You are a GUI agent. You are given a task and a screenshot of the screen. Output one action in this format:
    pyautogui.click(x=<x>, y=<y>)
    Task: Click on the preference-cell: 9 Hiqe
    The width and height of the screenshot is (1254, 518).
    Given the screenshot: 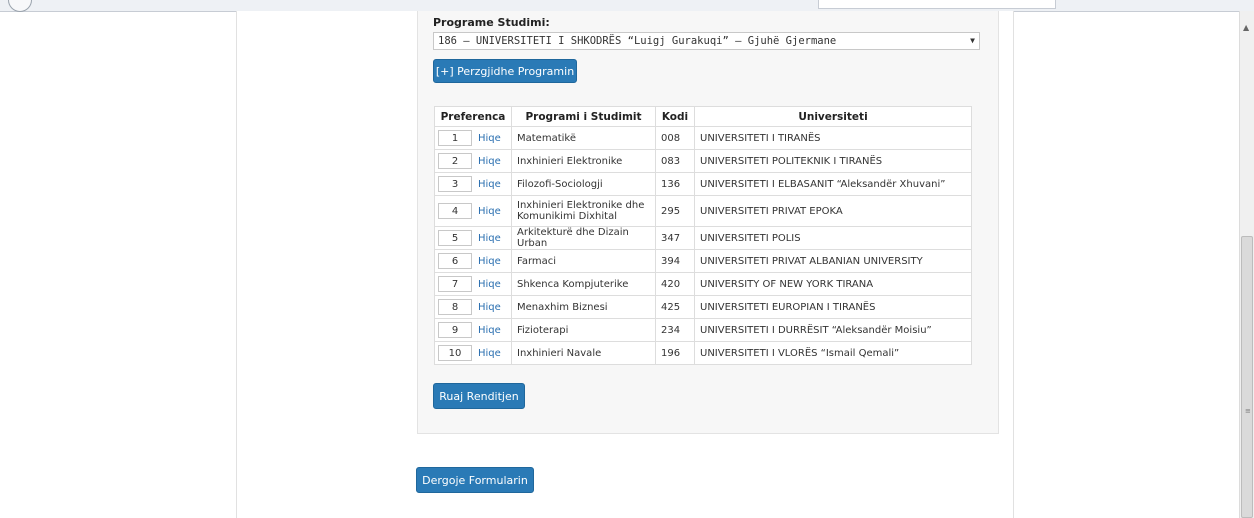 What is the action you would take?
    pyautogui.click(x=473, y=330)
    